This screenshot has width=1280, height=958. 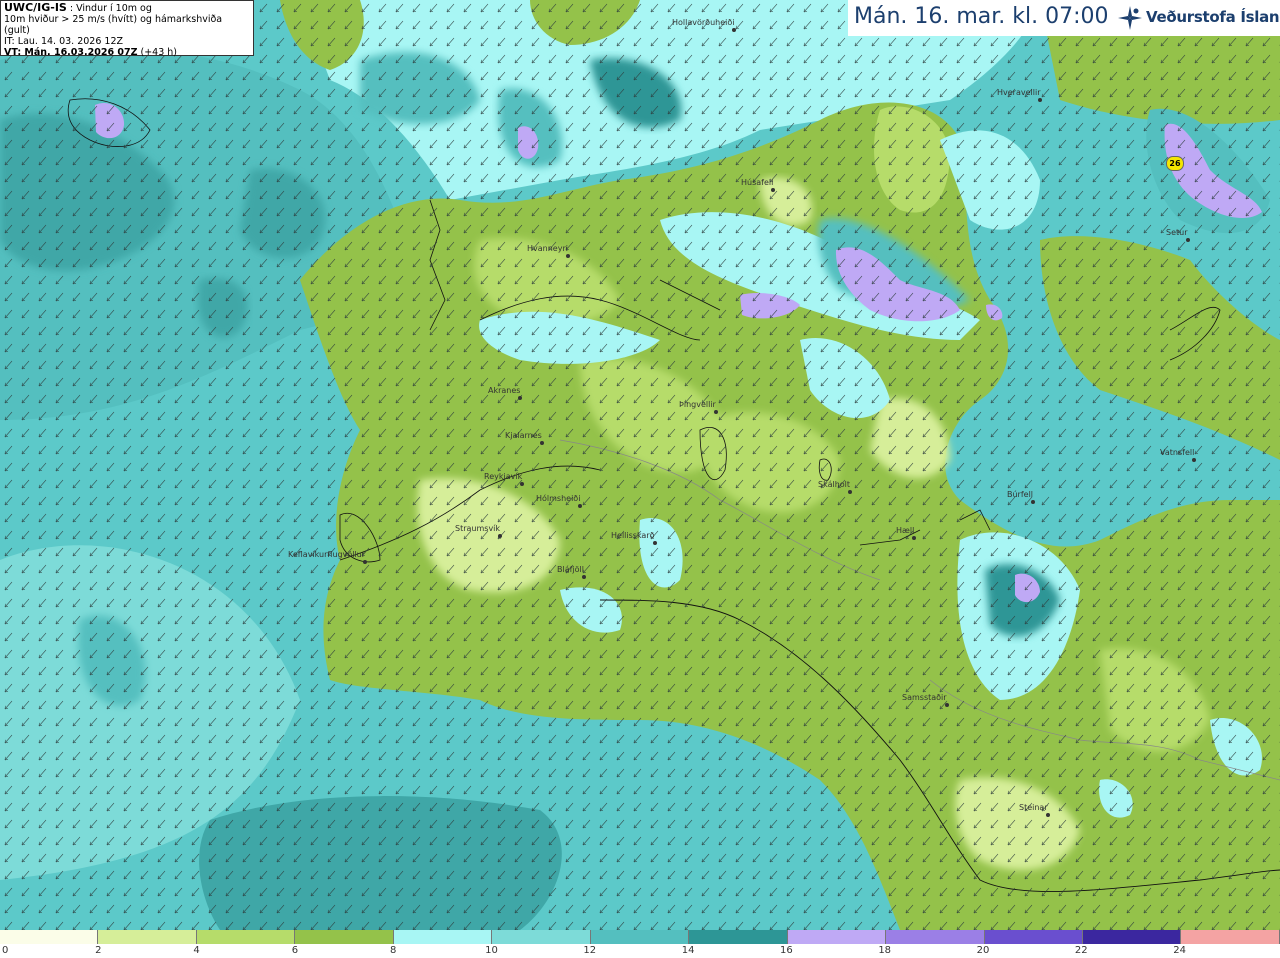 I want to click on lead-time: (+43 h), so click(x=157, y=52).